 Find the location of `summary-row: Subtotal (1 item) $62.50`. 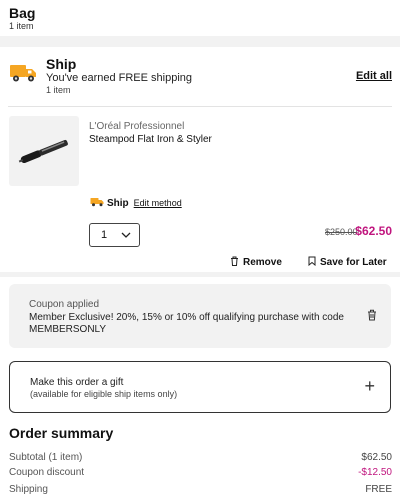

summary-row: Subtotal (1 item) $62.50 is located at coordinates (200, 457).